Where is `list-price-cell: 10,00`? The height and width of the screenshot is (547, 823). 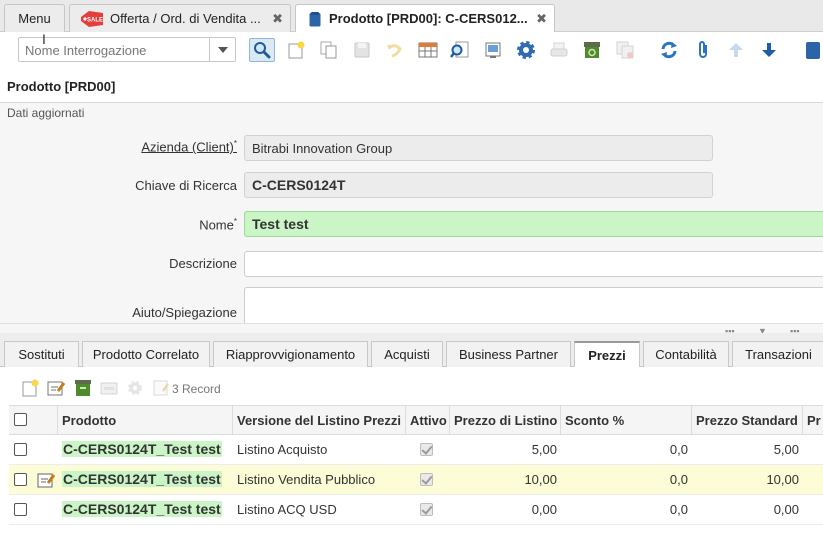 list-price-cell: 10,00 is located at coordinates (505, 479).